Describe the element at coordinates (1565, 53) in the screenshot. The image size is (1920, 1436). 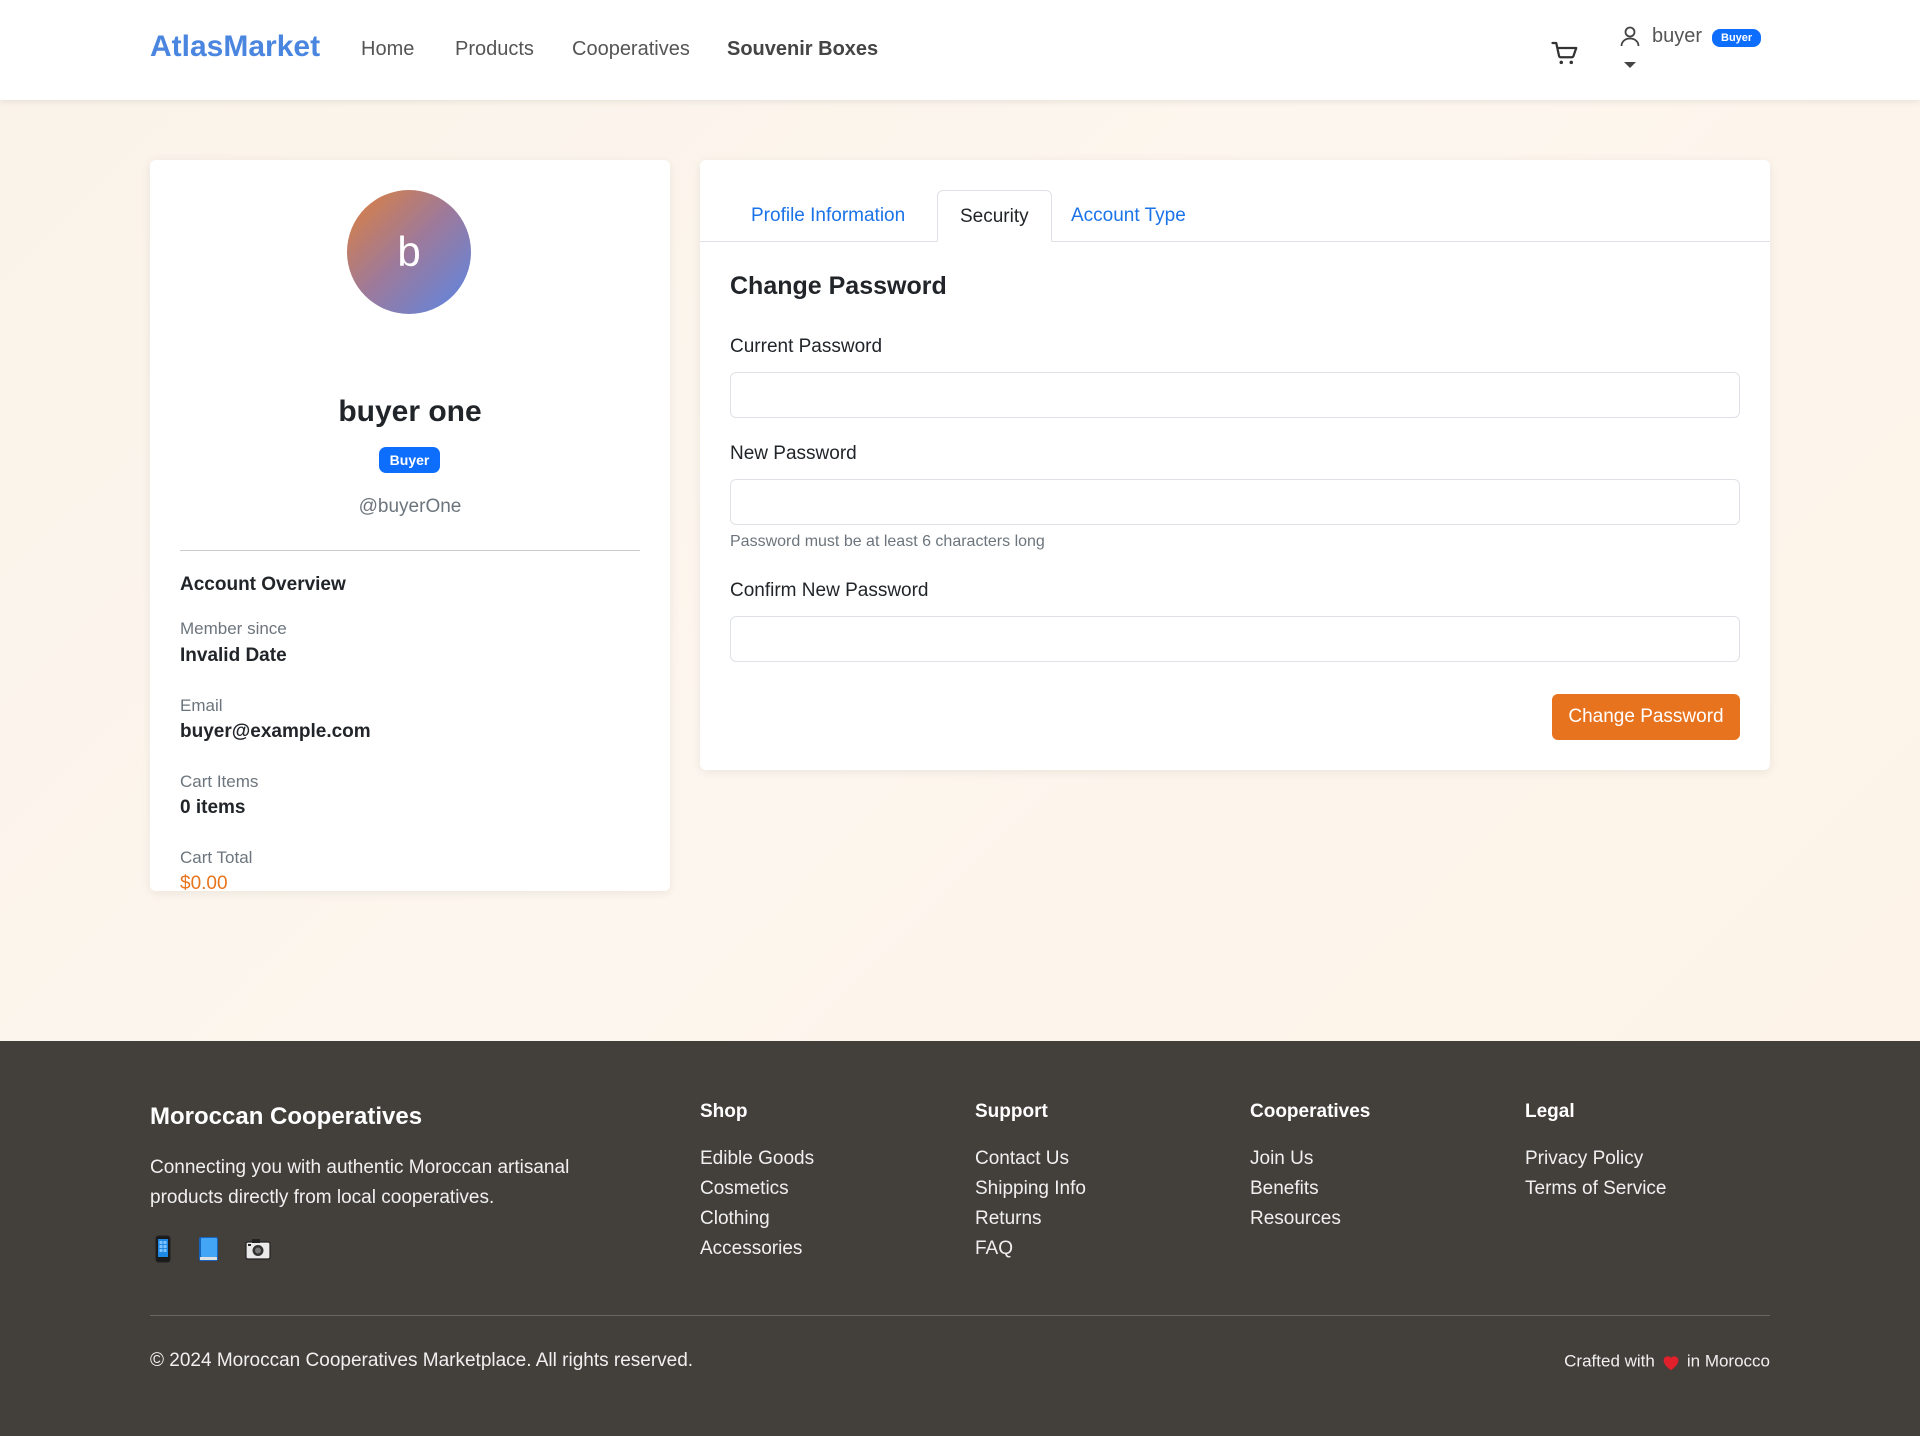
I see `cart-icon` at that location.